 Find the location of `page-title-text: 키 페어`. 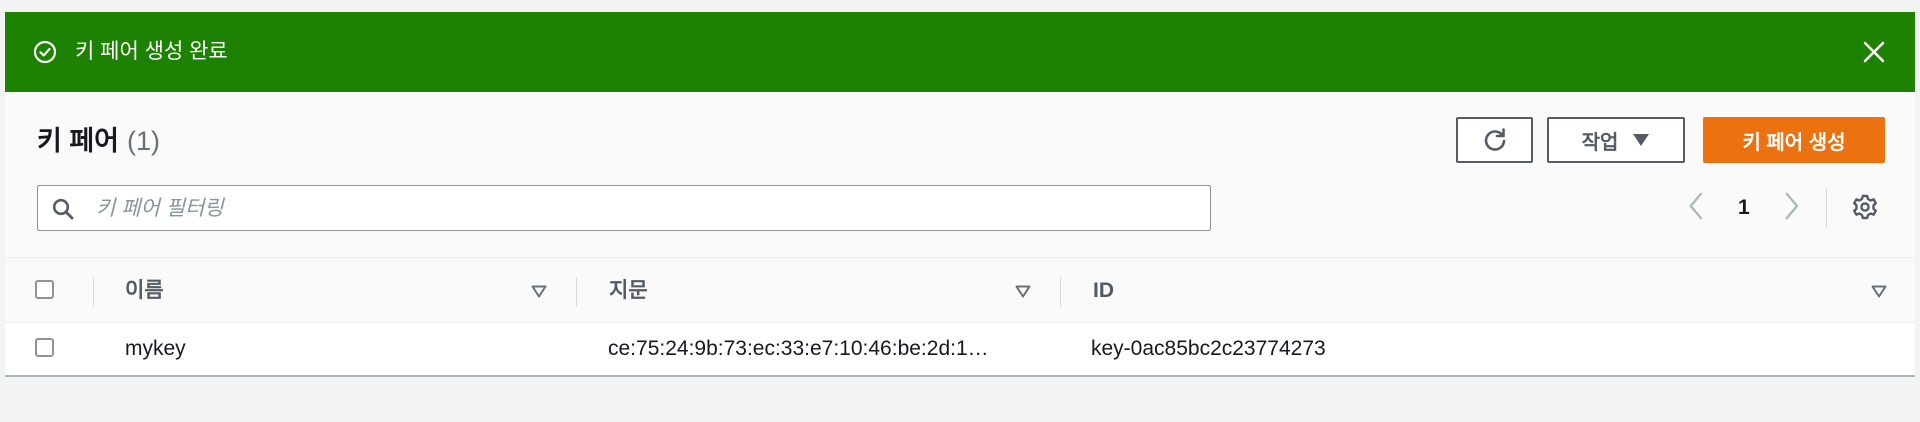

page-title-text: 키 페어 is located at coordinates (78, 141).